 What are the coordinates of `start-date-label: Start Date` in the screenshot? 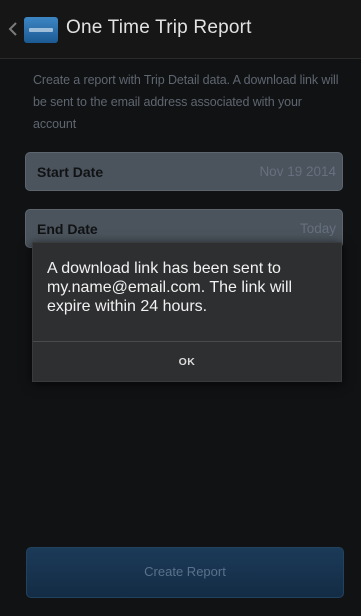 It's located at (70, 172).